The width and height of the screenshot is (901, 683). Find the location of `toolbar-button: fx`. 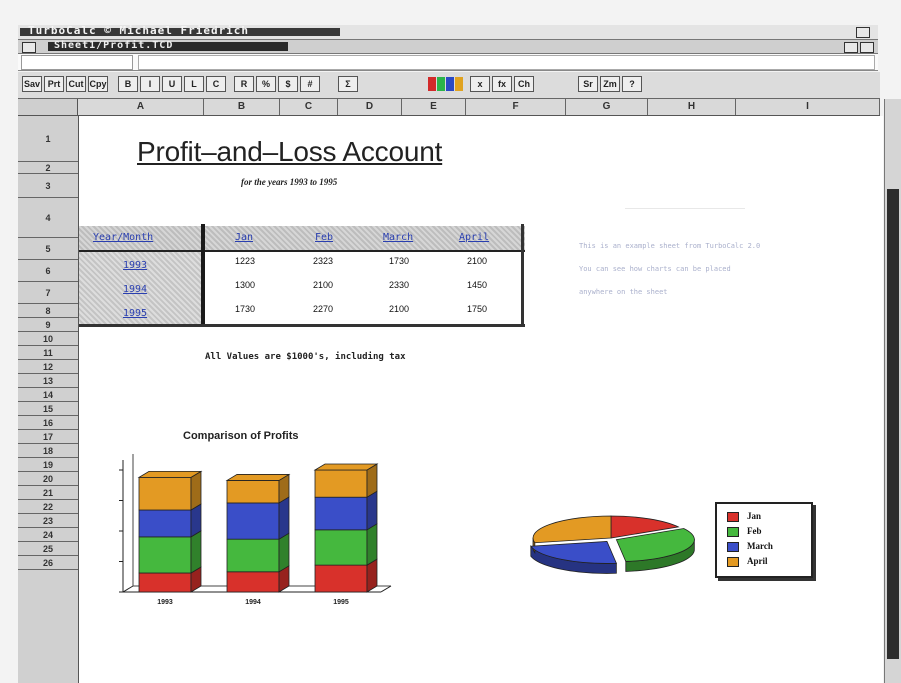

toolbar-button: fx is located at coordinates (502, 84).